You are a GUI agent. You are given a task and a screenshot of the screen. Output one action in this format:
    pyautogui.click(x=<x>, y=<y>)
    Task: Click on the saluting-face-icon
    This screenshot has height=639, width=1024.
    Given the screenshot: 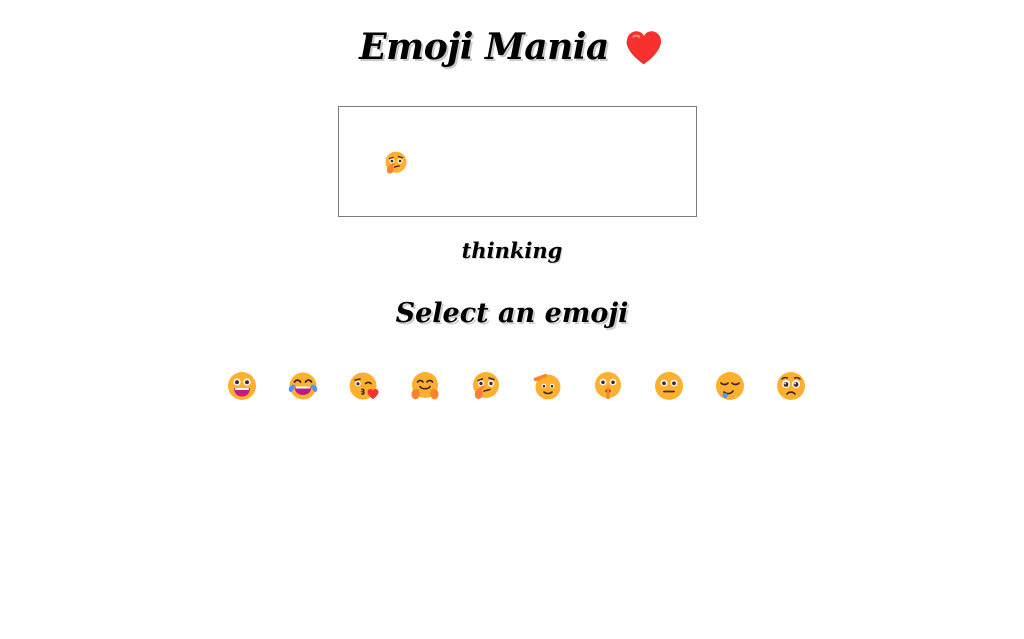 What is the action you would take?
    pyautogui.click(x=547, y=386)
    